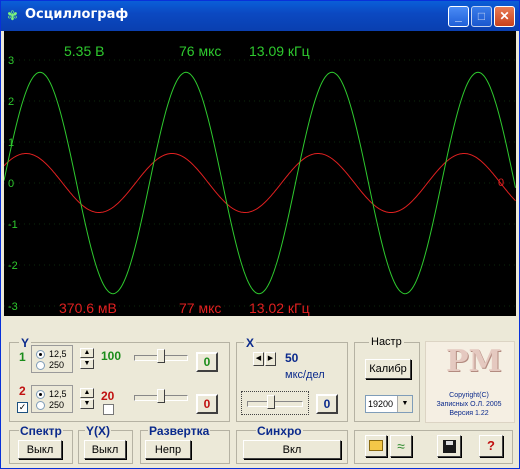 The height and width of the screenshot is (469, 520). Describe the element at coordinates (404, 404) in the screenshot. I see `chevron-down-icon: ▼` at that location.